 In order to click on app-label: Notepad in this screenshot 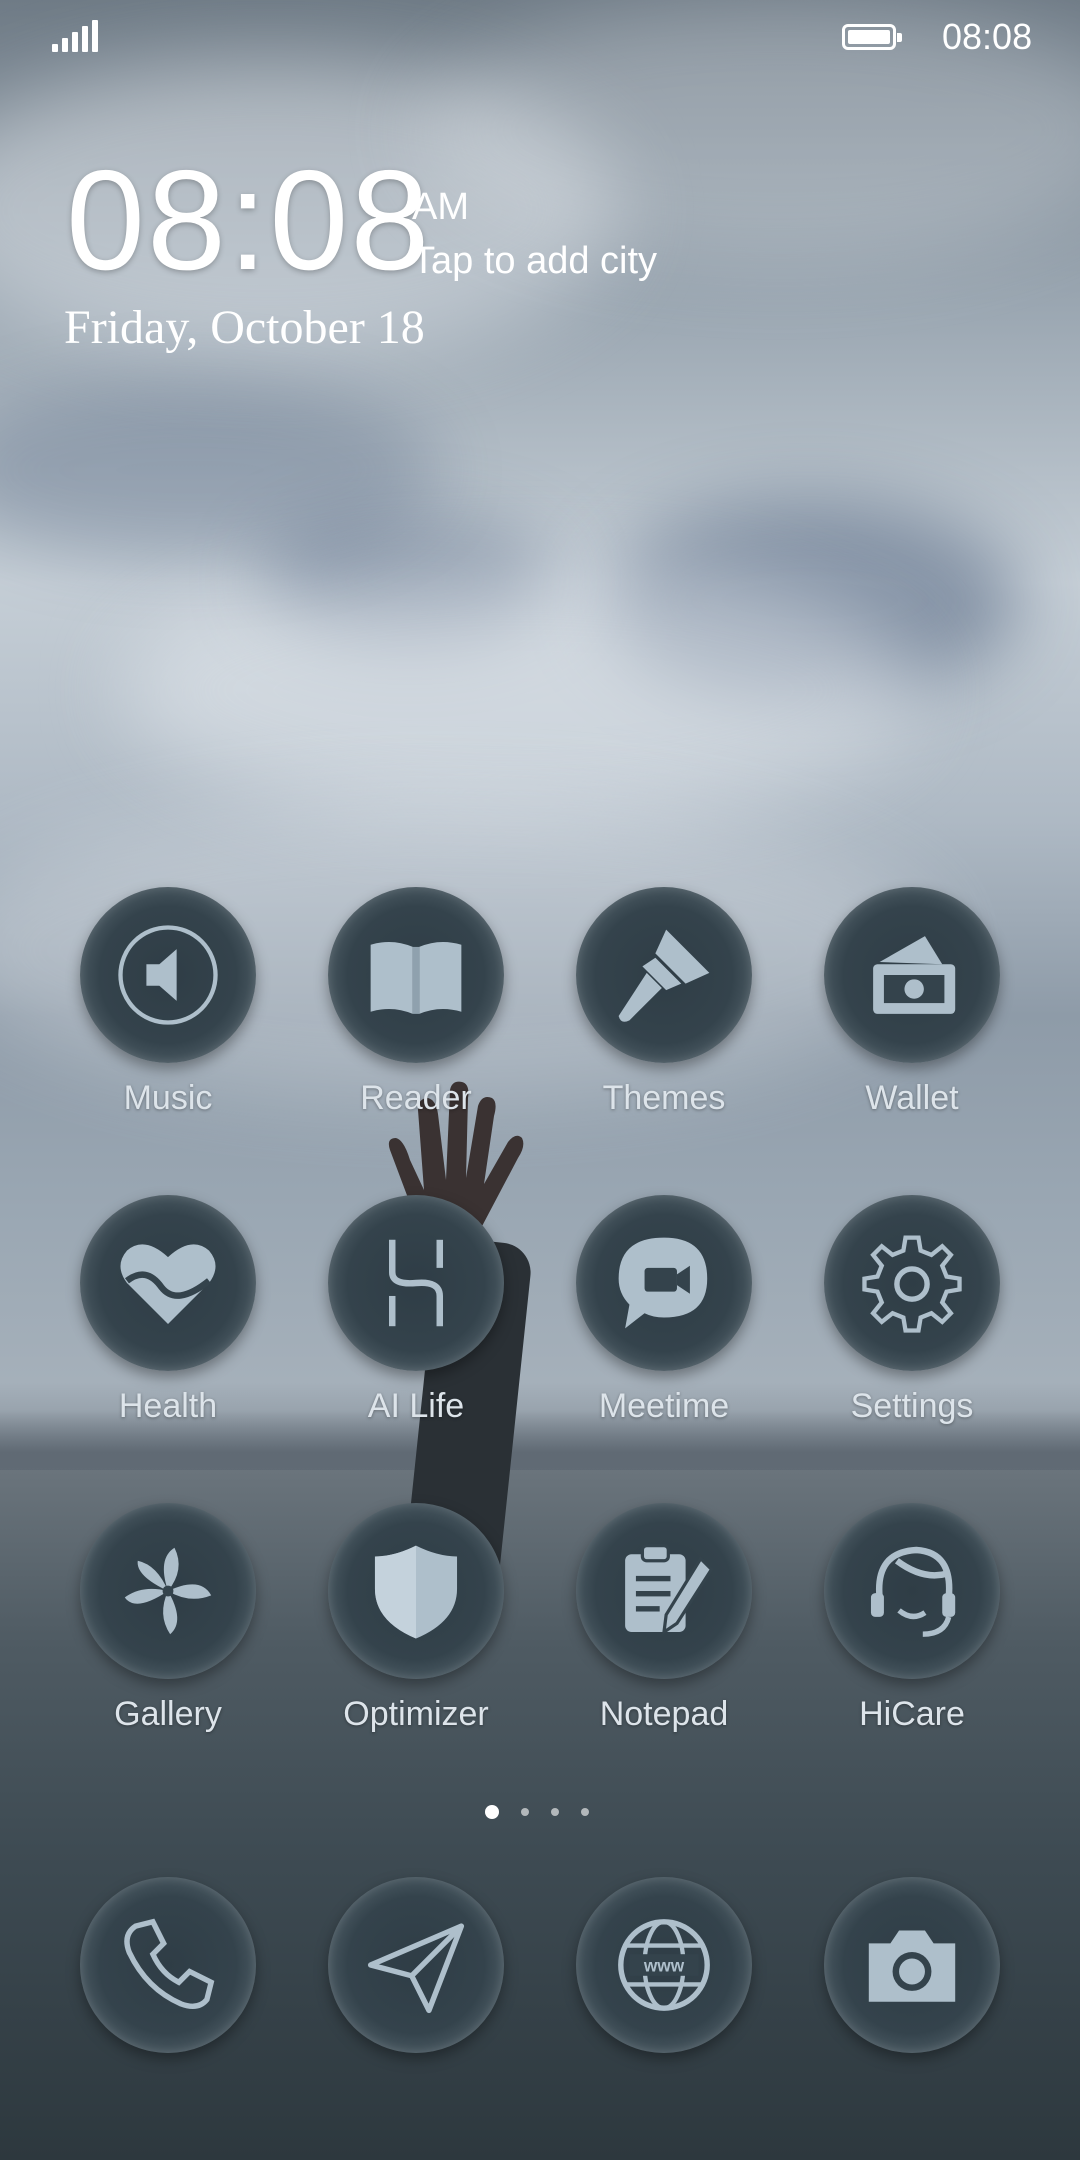, I will do `click(664, 1714)`.